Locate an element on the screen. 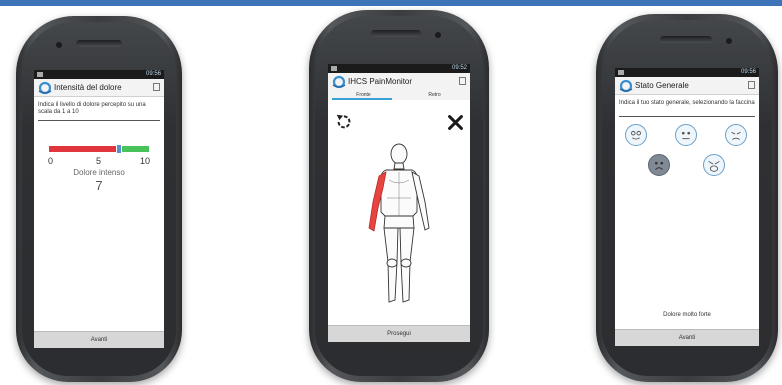  scale-max-label: 10 is located at coordinates (145, 161).